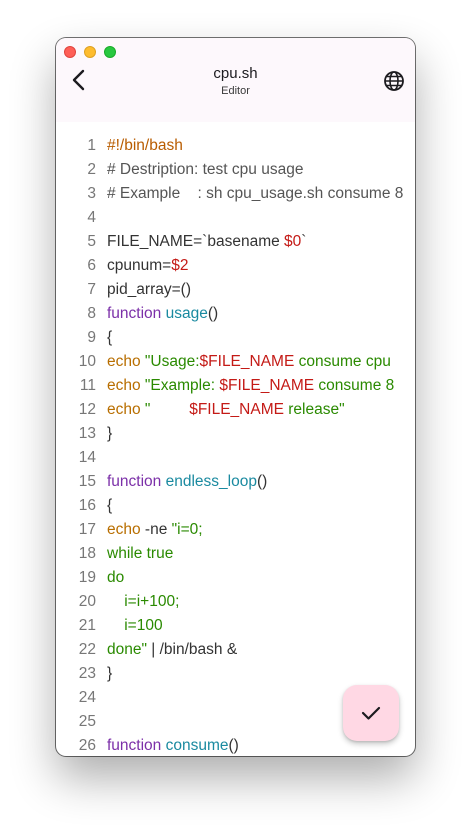 The image size is (471, 831). I want to click on code-token: "Example:, so click(180, 385).